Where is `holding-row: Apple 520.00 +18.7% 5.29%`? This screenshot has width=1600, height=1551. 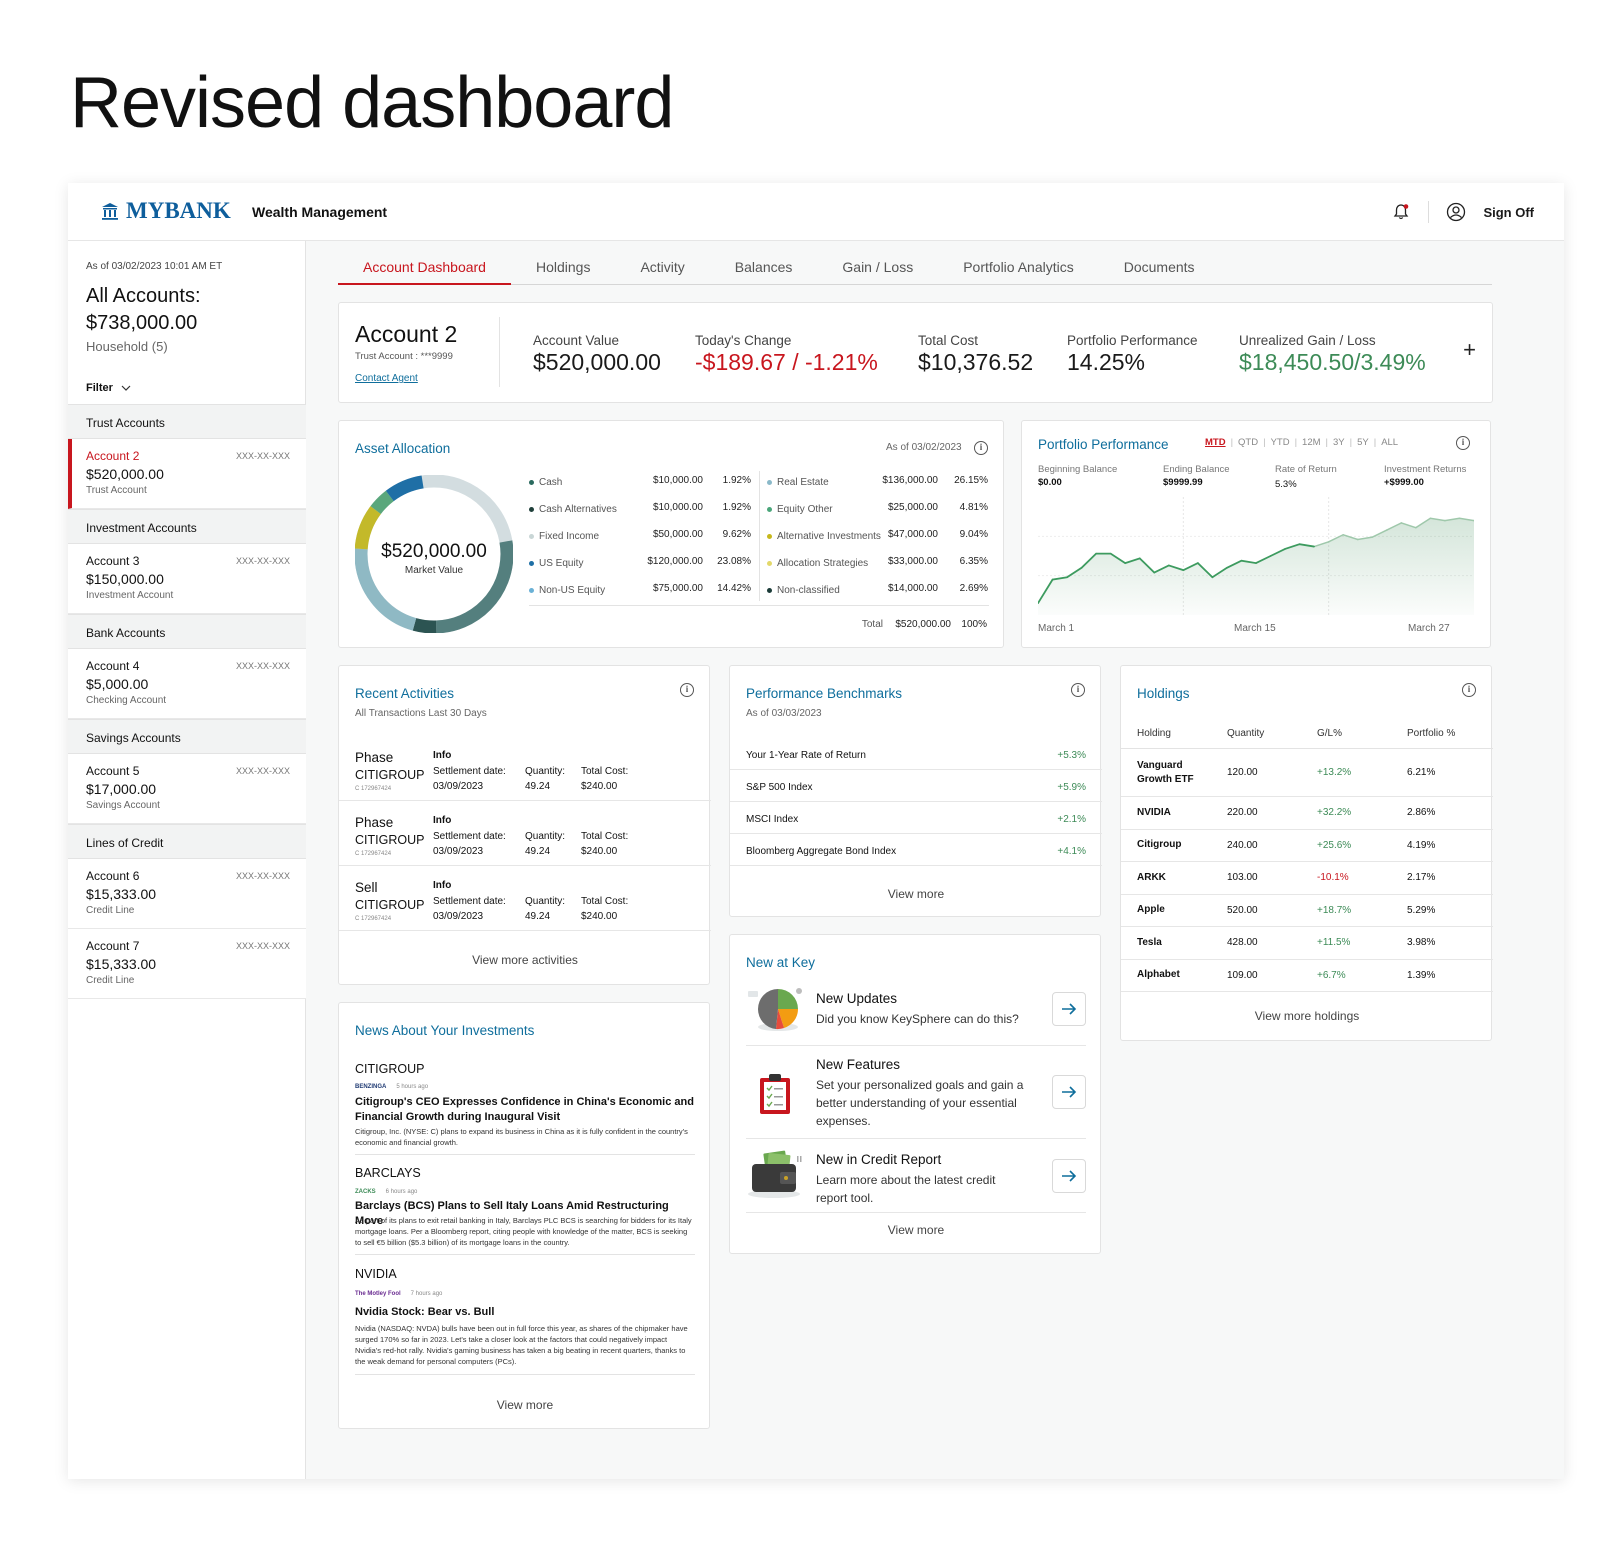 holding-row: Apple 520.00 +18.7% 5.29% is located at coordinates (1307, 911).